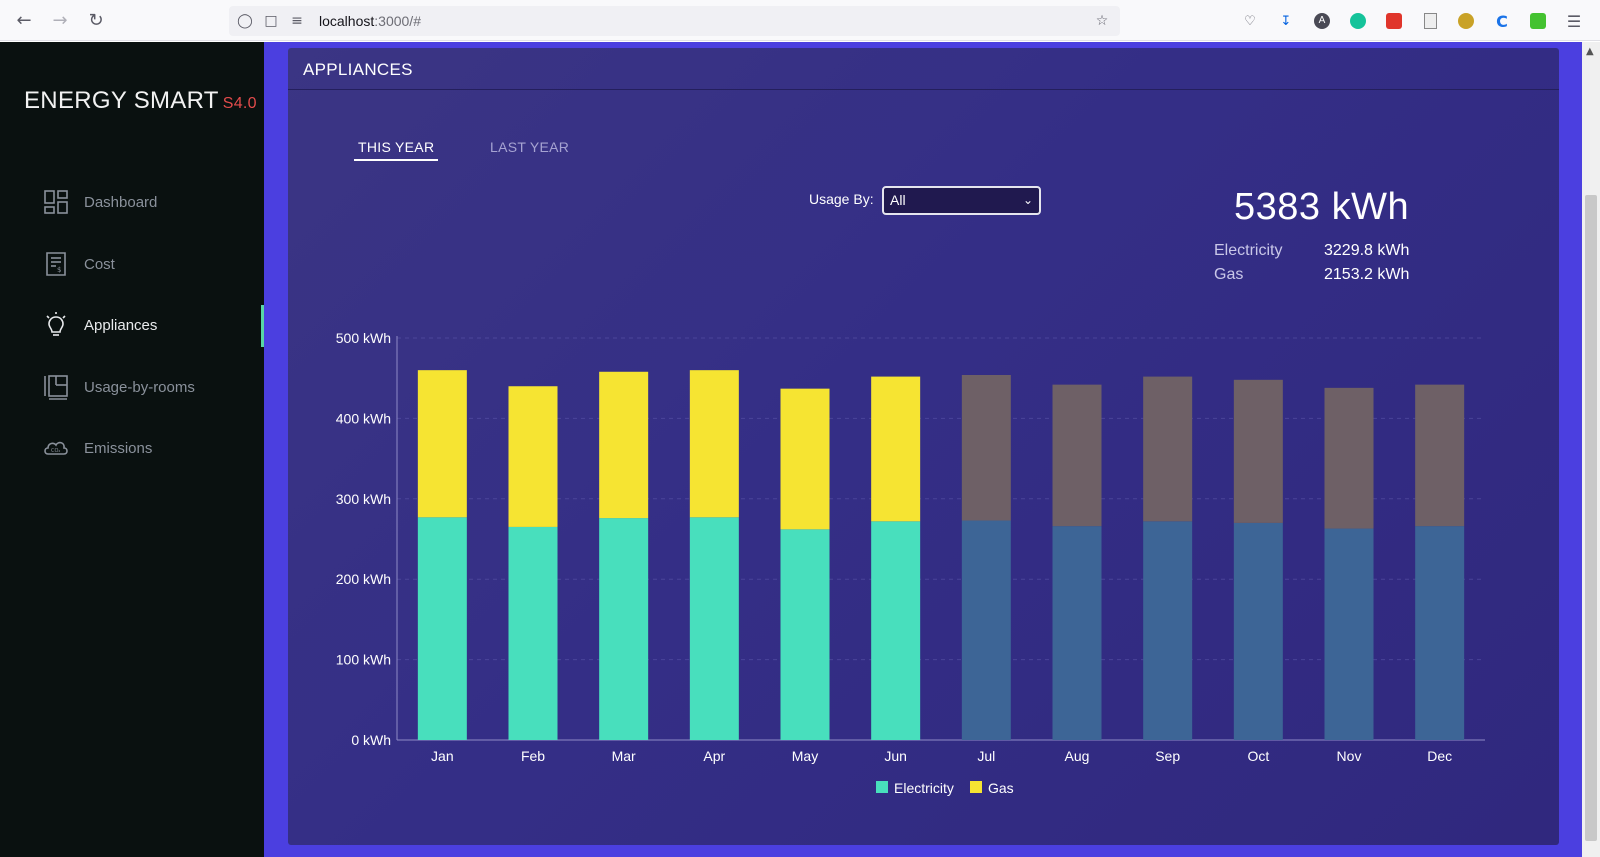 The height and width of the screenshot is (857, 1600). I want to click on sidebar-item-label: Cost, so click(99, 264).